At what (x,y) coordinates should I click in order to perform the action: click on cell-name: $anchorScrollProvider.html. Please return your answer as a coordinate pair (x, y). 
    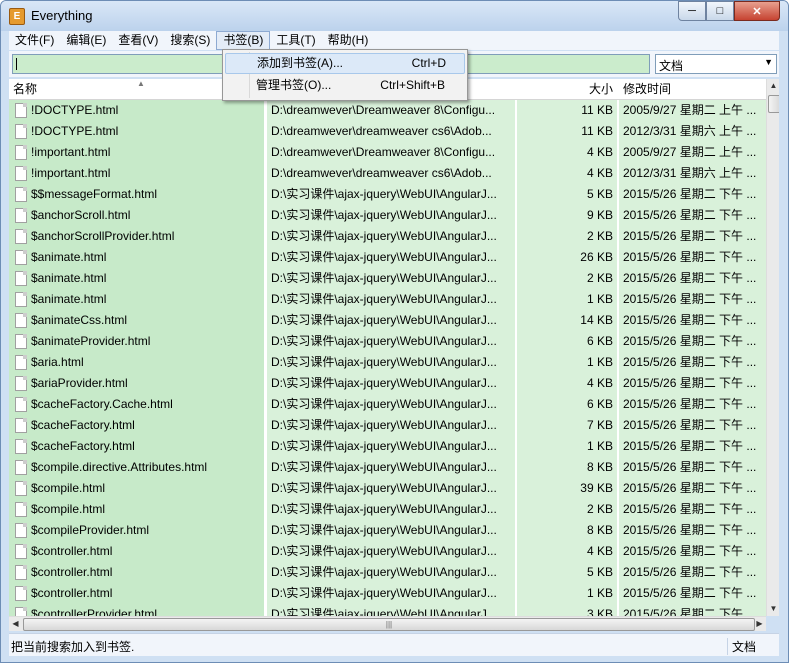
    Looking at the image, I should click on (136, 236).